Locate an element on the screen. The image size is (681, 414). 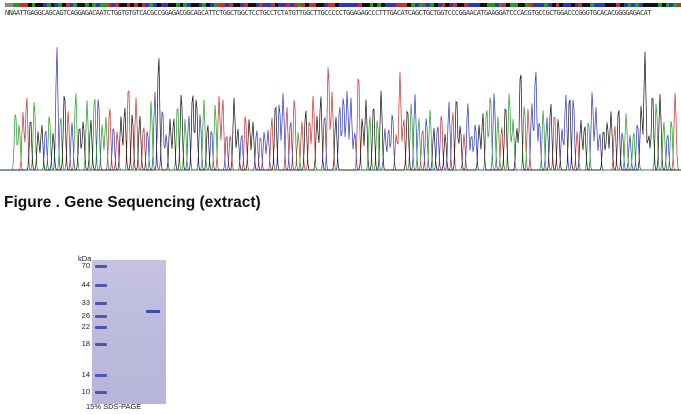
marker-label-26: 26 is located at coordinates (85, 315).